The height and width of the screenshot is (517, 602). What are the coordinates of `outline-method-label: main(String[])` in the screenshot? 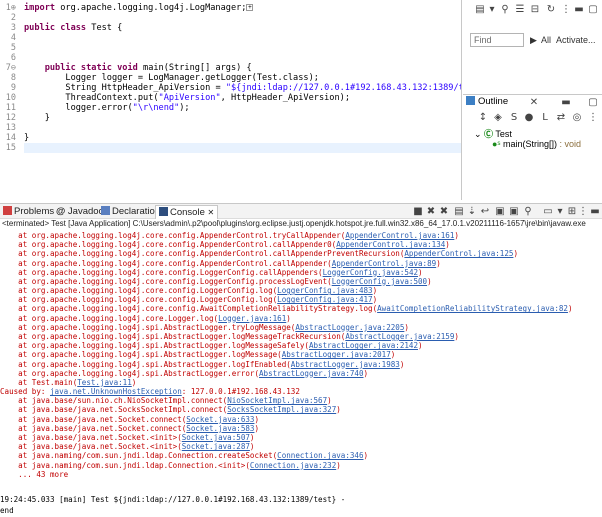 It's located at (530, 144).